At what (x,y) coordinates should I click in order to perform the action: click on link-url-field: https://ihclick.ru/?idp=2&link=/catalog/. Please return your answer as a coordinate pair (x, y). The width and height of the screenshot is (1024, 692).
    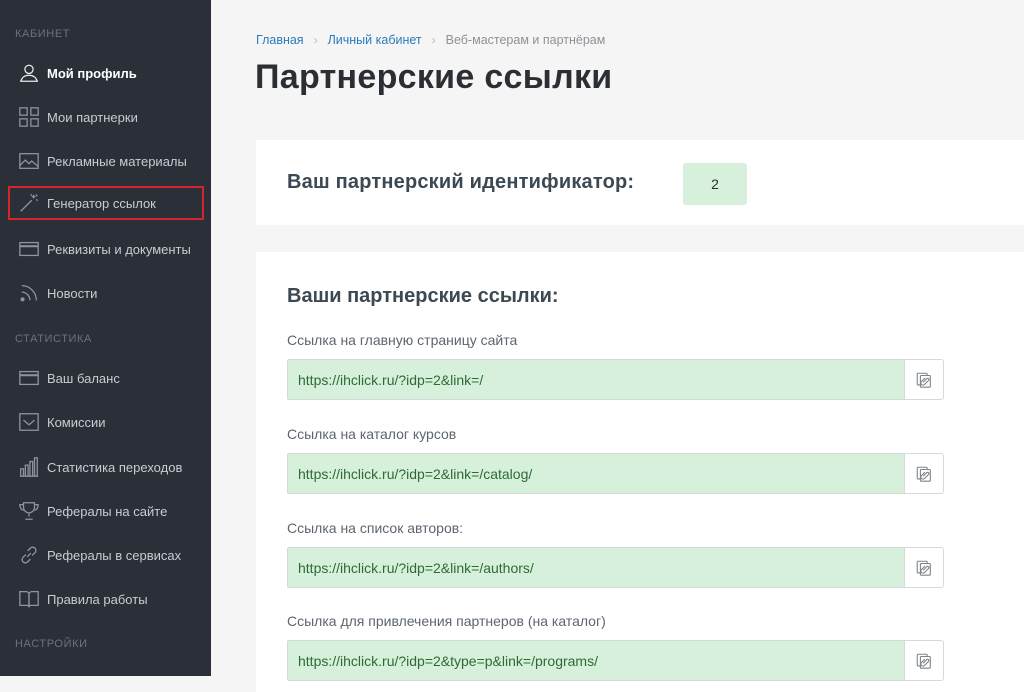
    Looking at the image, I should click on (595, 473).